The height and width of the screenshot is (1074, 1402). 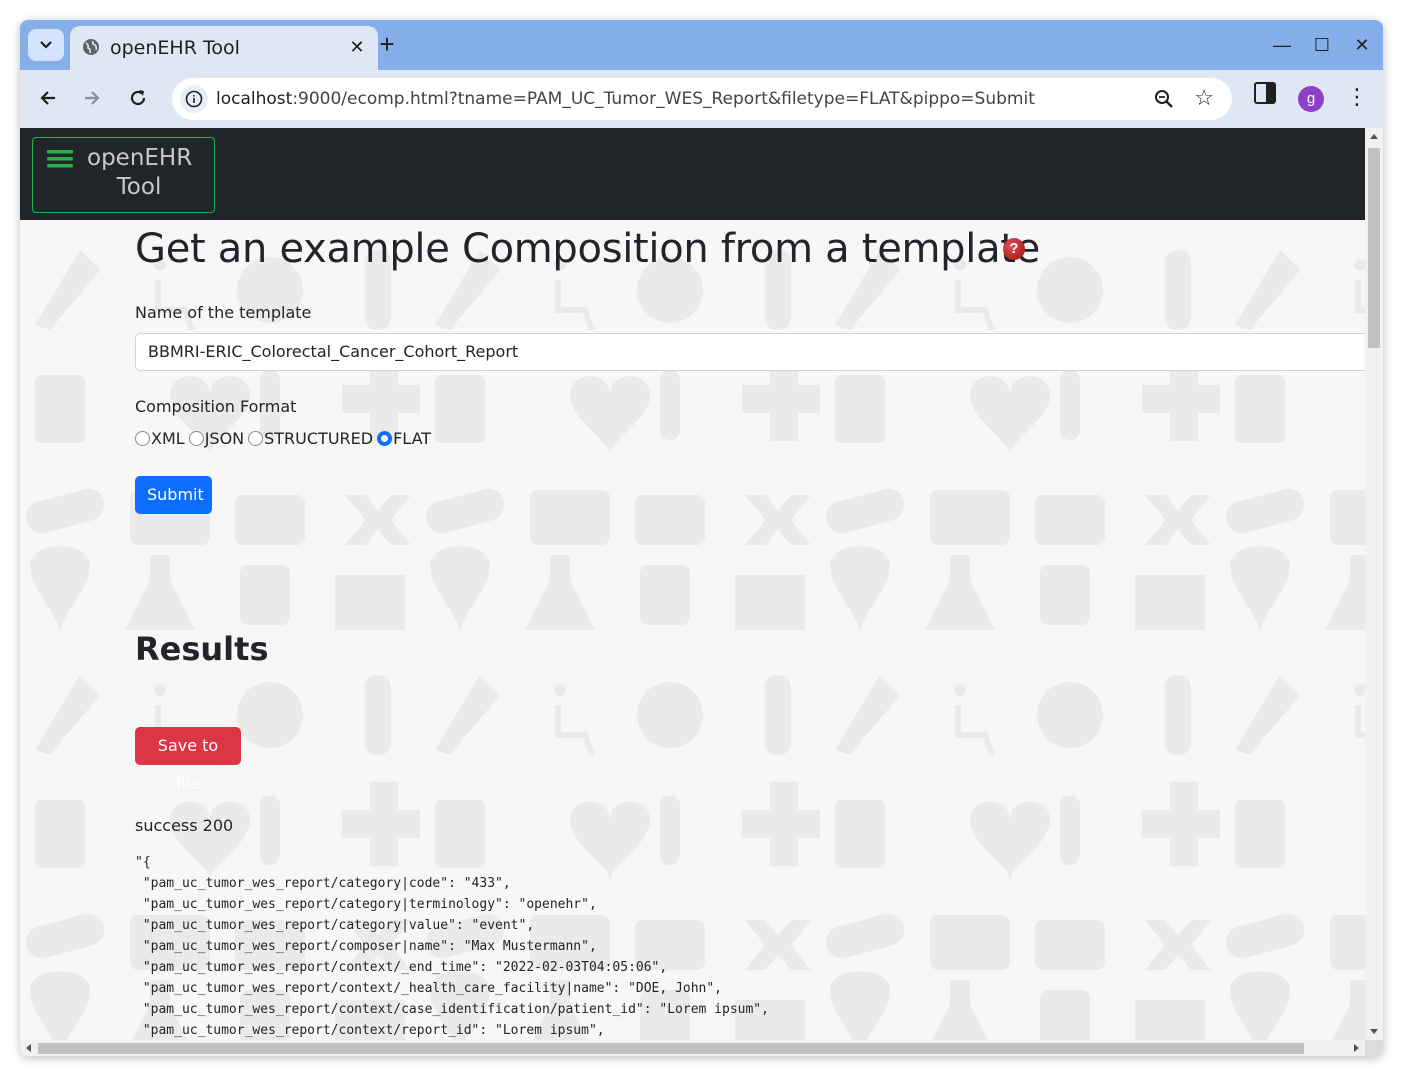 What do you see at coordinates (254, 99) in the screenshot?
I see `url-host: localhost` at bounding box center [254, 99].